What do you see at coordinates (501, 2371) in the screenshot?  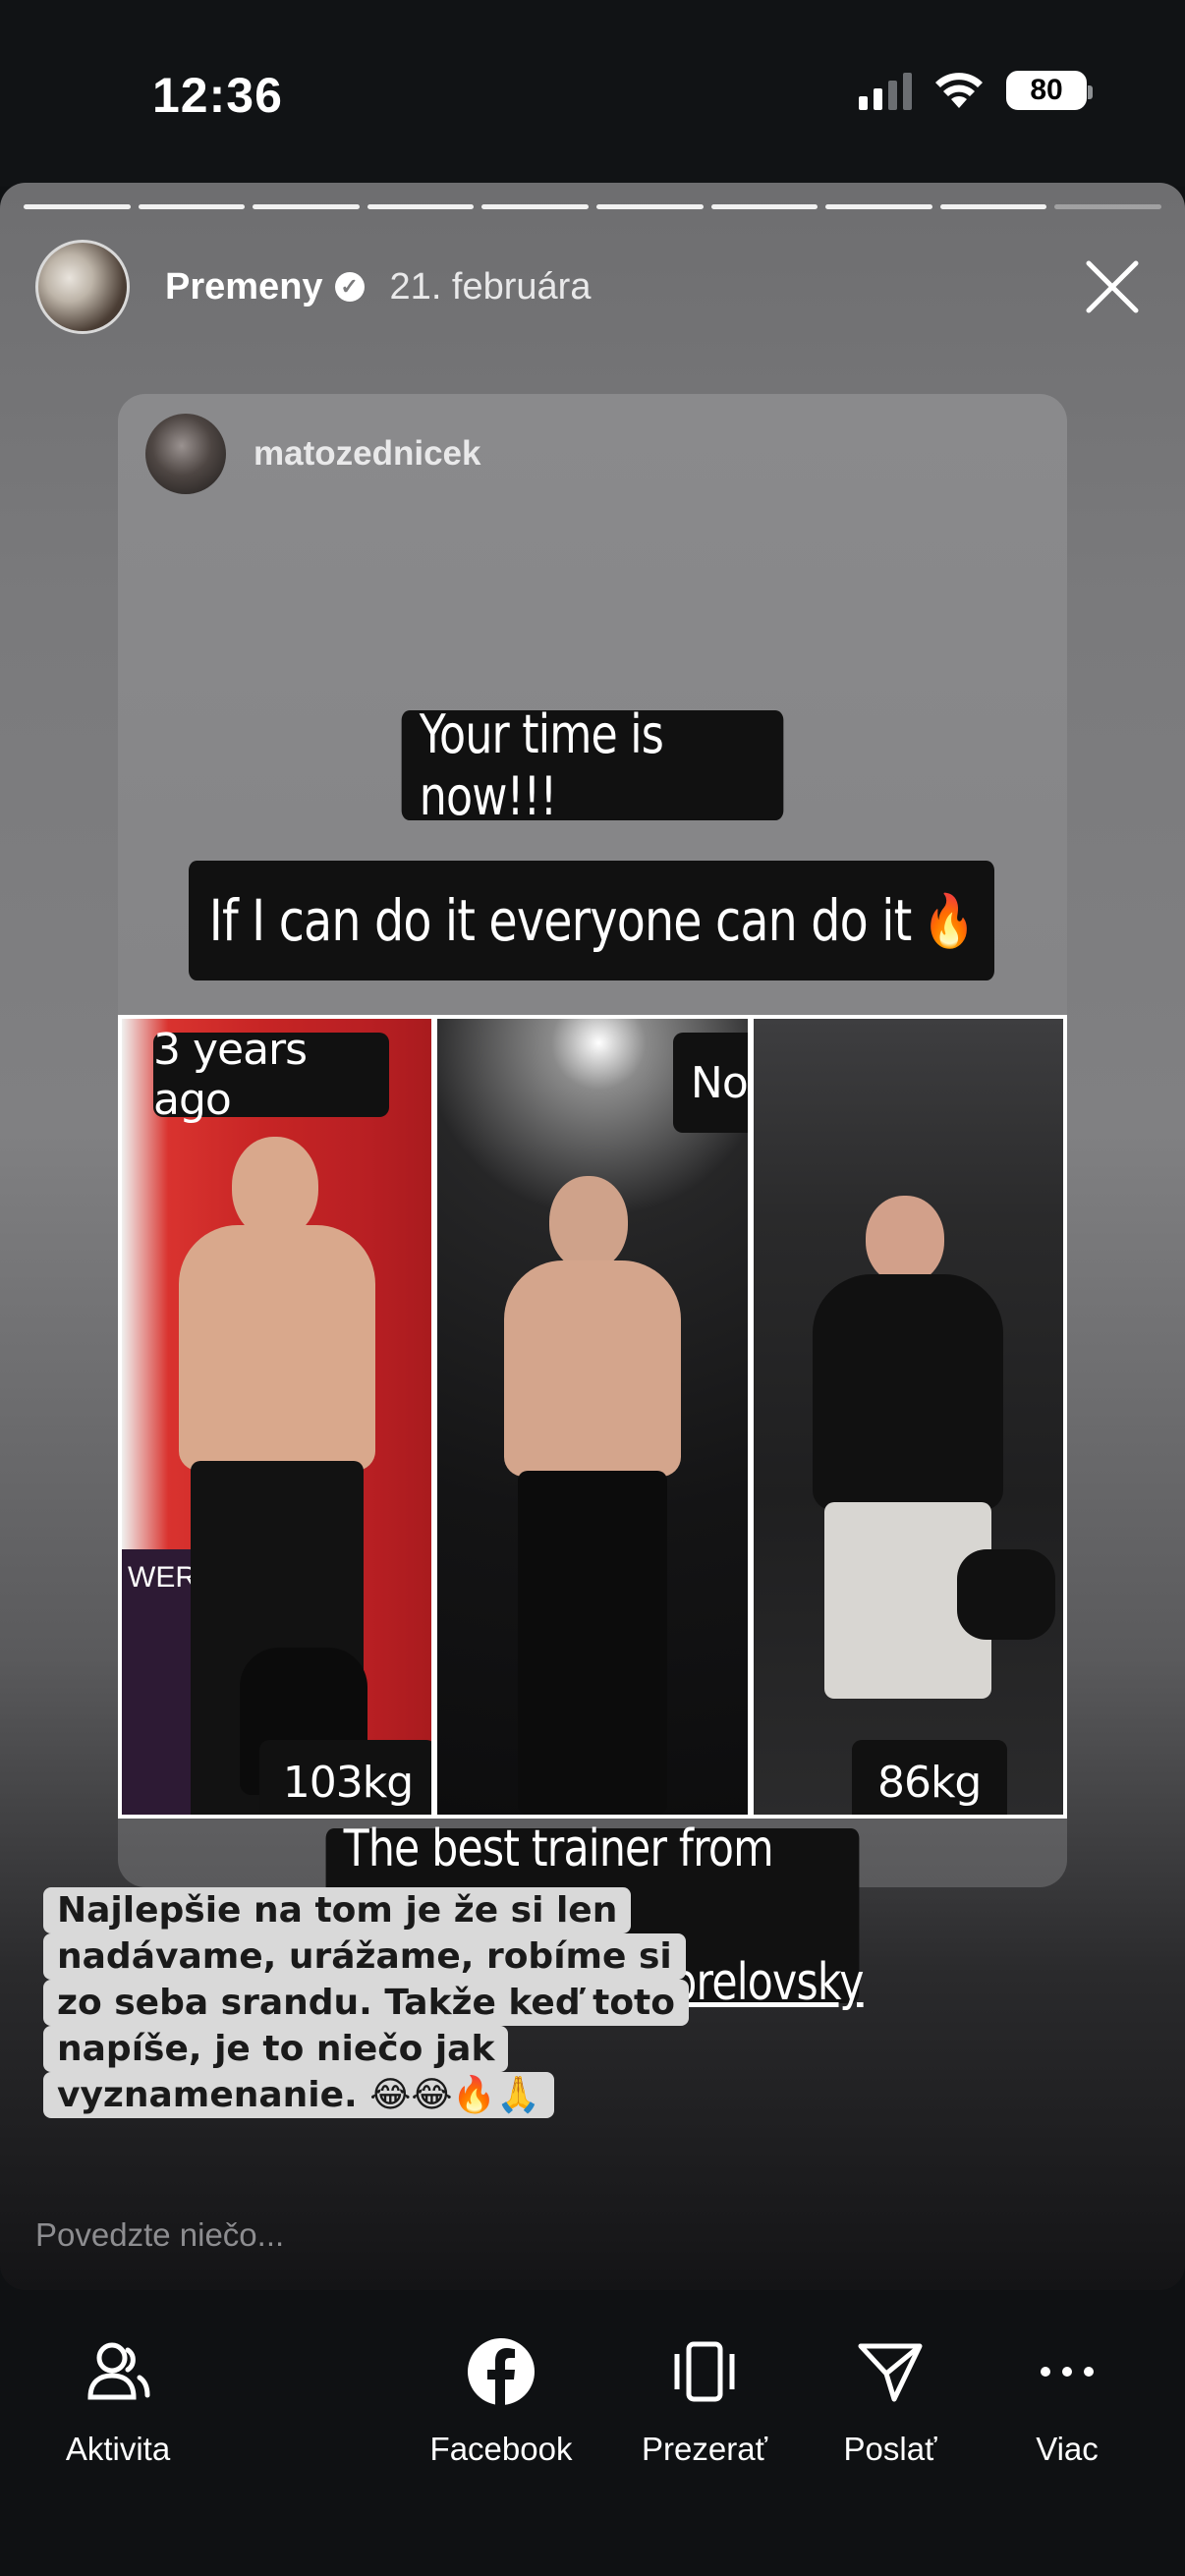 I see `facebook-icon` at bounding box center [501, 2371].